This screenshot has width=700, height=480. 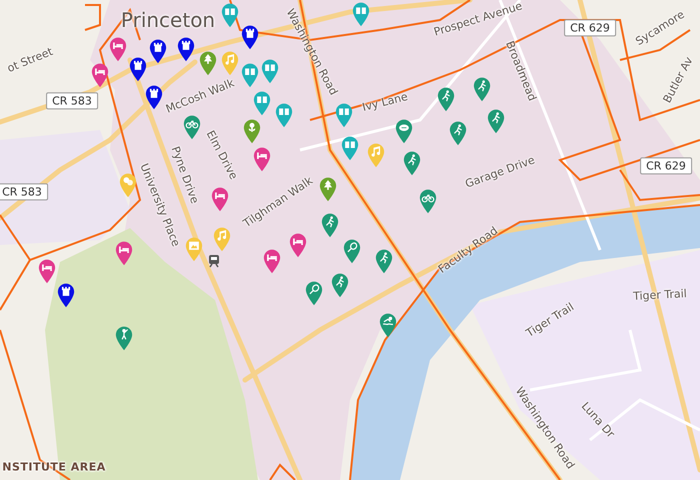 I want to click on street-label: Pyne Drive, so click(x=185, y=175).